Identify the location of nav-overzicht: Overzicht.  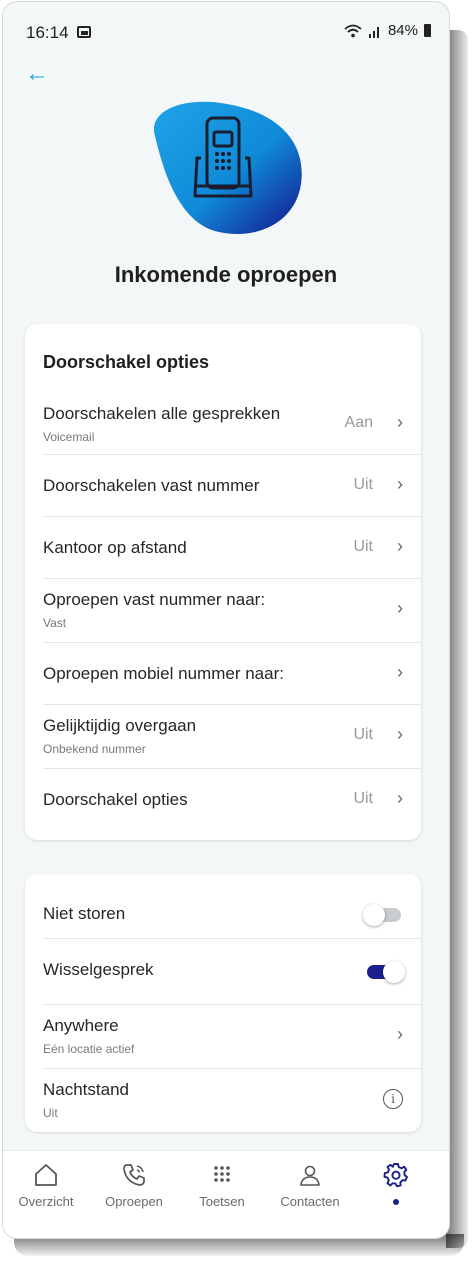
(46, 1184).